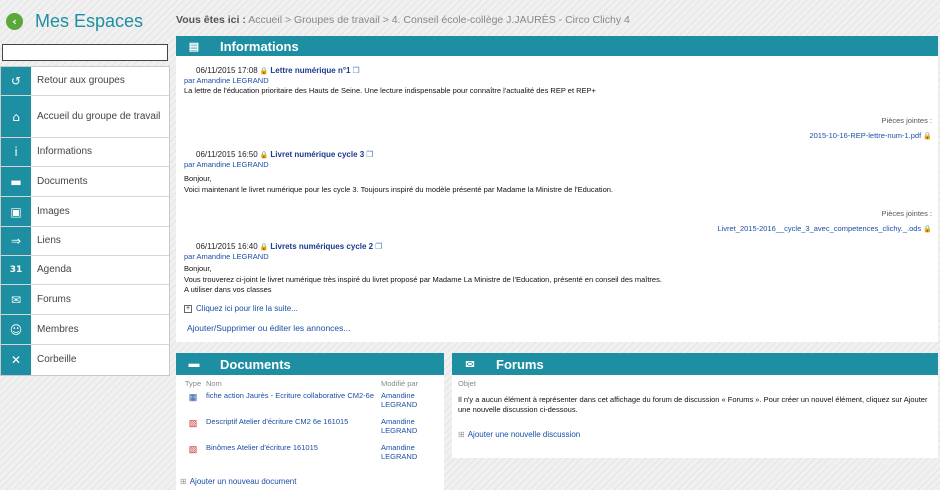 The height and width of the screenshot is (490, 940). I want to click on sidebar-item-forums: ✉ Forums, so click(85, 300).